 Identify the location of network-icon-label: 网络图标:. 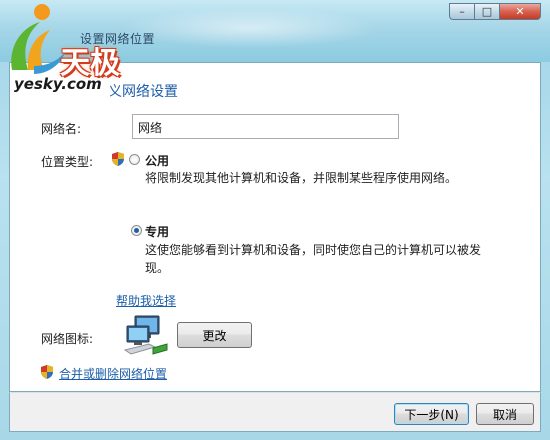
(67, 339).